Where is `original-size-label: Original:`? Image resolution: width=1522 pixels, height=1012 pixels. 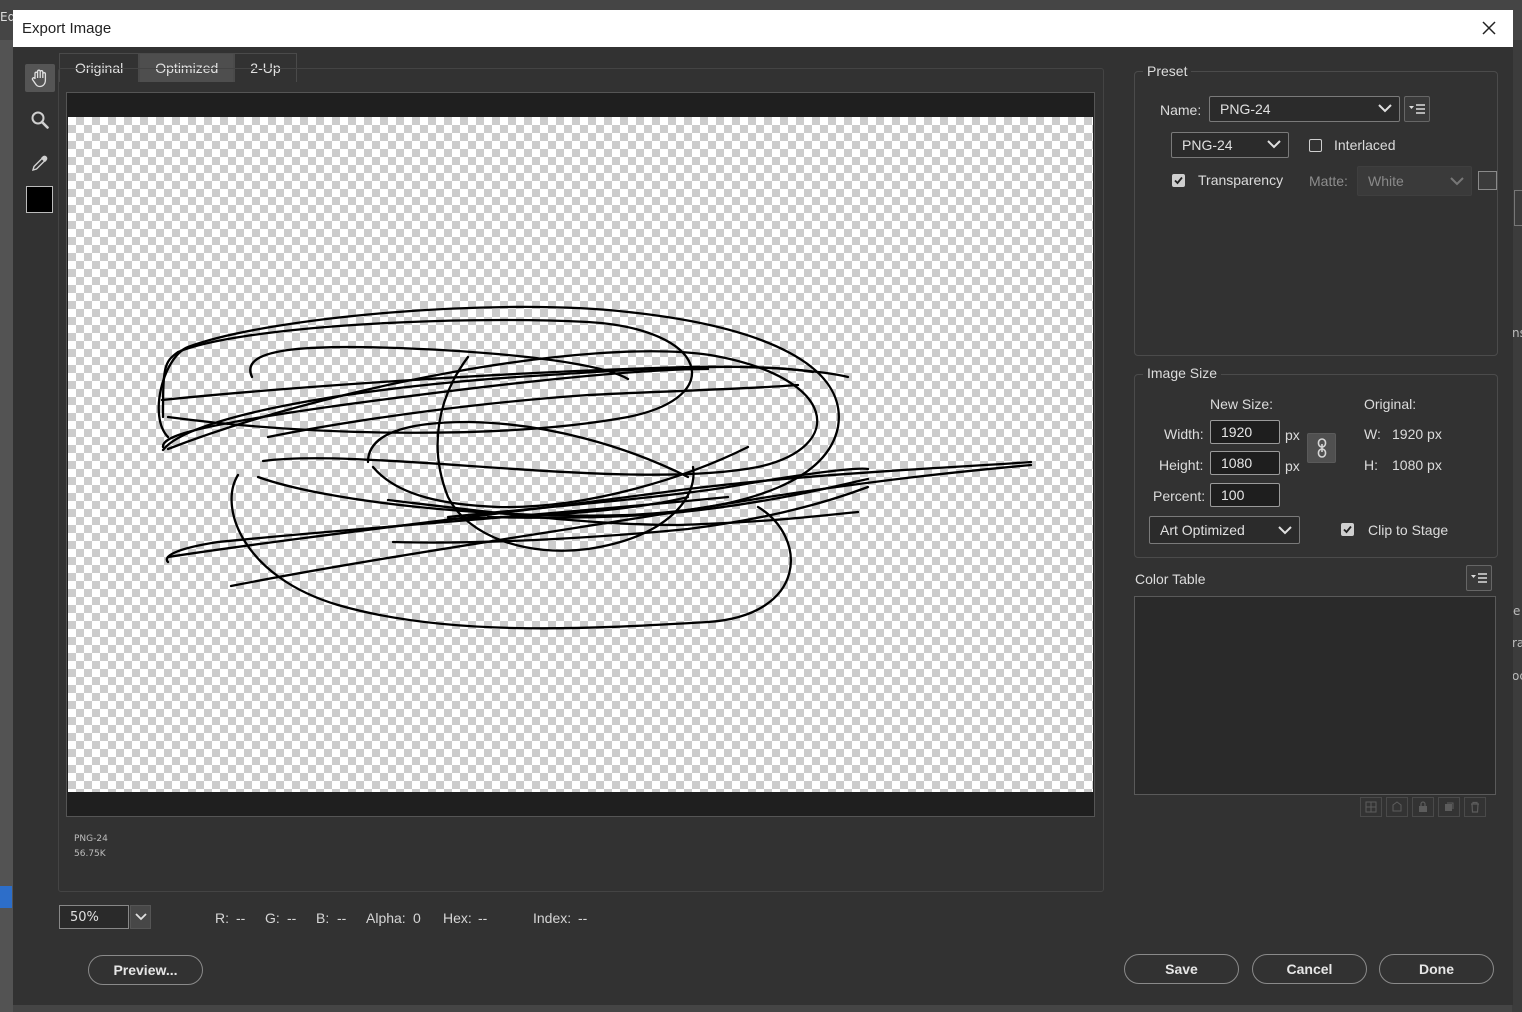
original-size-label: Original: is located at coordinates (1390, 404).